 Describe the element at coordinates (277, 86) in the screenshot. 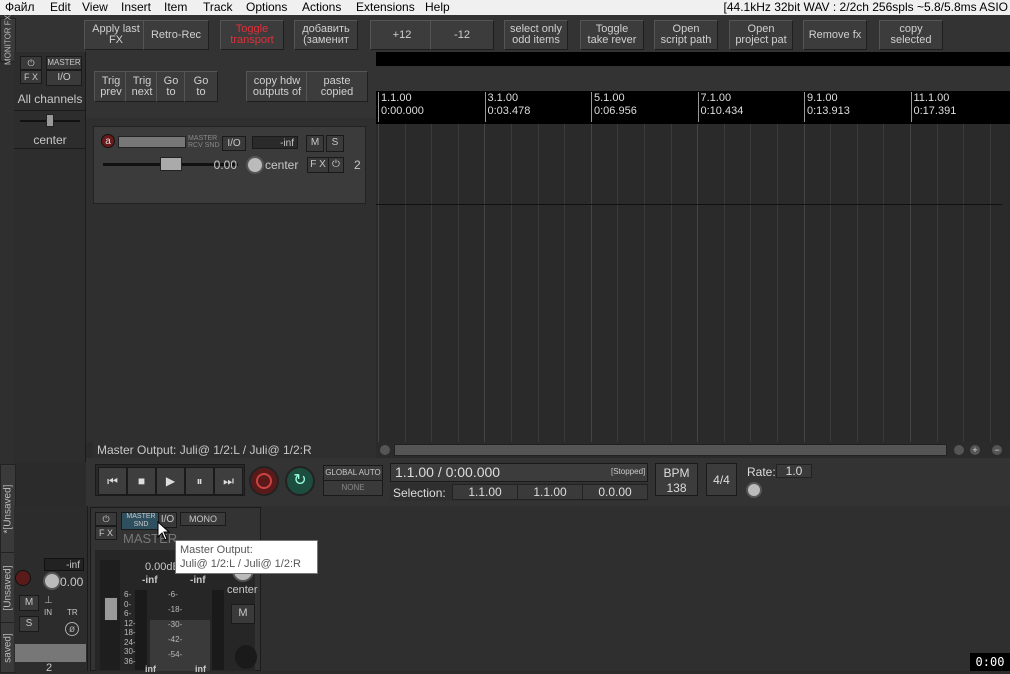

I see `copy-hdw-outputs-button: copy hdw outputs of` at that location.